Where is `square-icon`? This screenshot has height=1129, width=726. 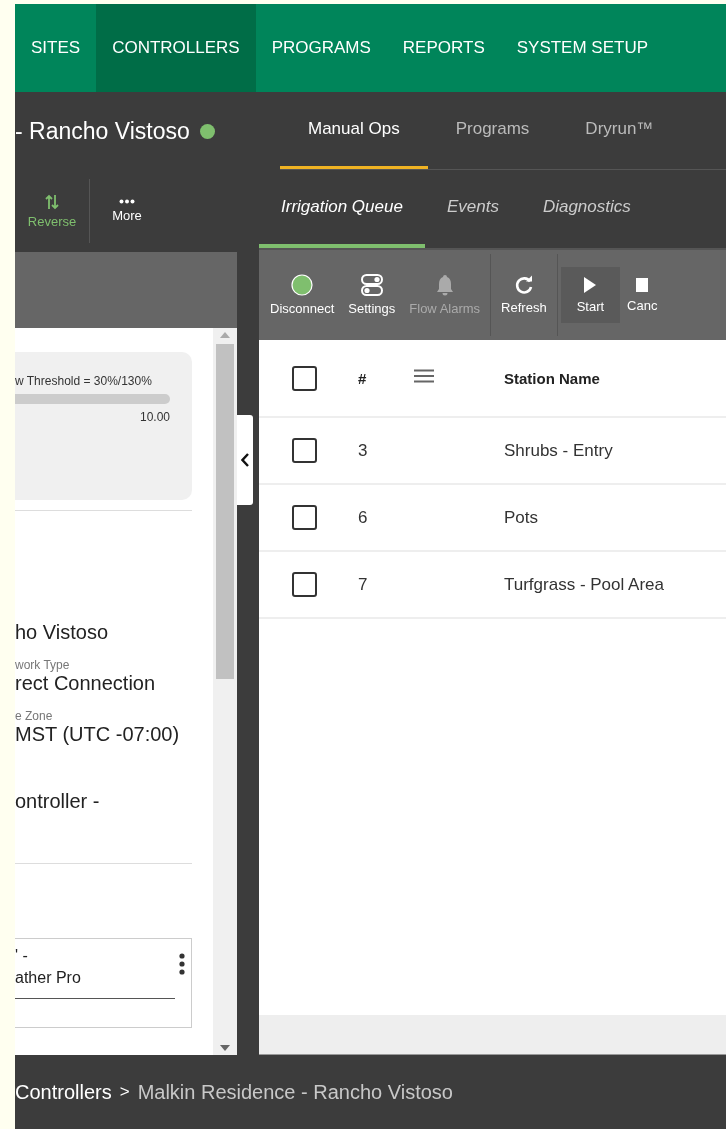 square-icon is located at coordinates (642, 285).